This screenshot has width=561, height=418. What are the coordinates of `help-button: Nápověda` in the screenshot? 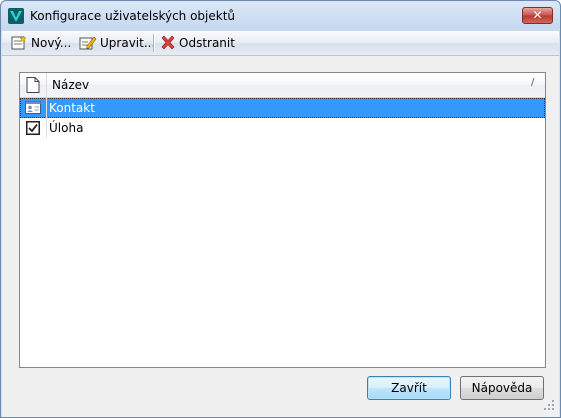 It's located at (502, 388).